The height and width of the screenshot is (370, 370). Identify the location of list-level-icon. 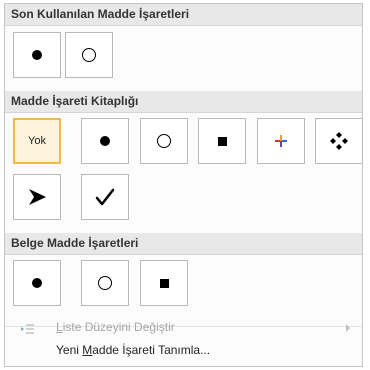
(28, 331).